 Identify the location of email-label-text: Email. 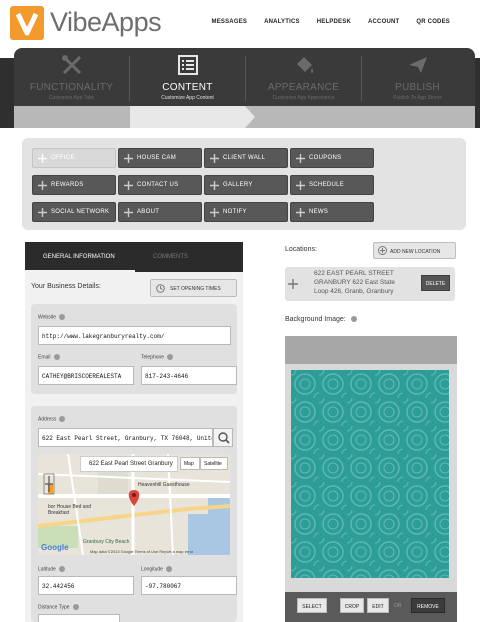
(44, 357).